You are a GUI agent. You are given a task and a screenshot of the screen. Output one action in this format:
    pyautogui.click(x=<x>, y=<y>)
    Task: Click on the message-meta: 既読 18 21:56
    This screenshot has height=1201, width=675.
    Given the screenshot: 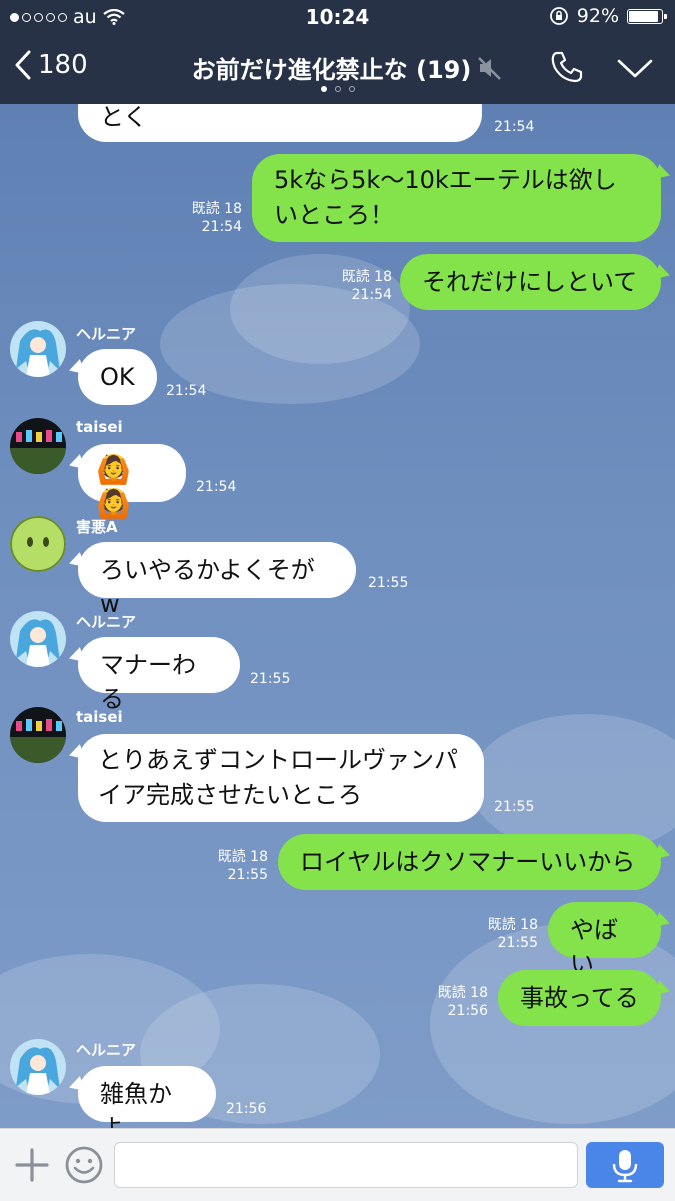 What is the action you would take?
    pyautogui.click(x=457, y=1002)
    